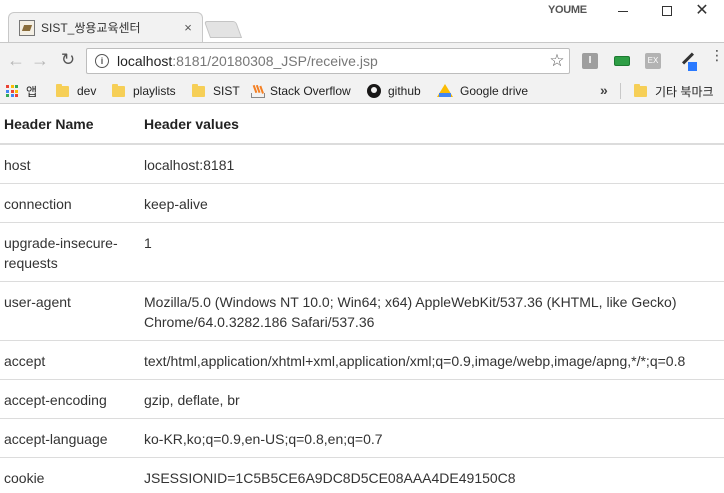  Describe the element at coordinates (189, 165) in the screenshot. I see `header-value-cell: localhost:8181` at that location.